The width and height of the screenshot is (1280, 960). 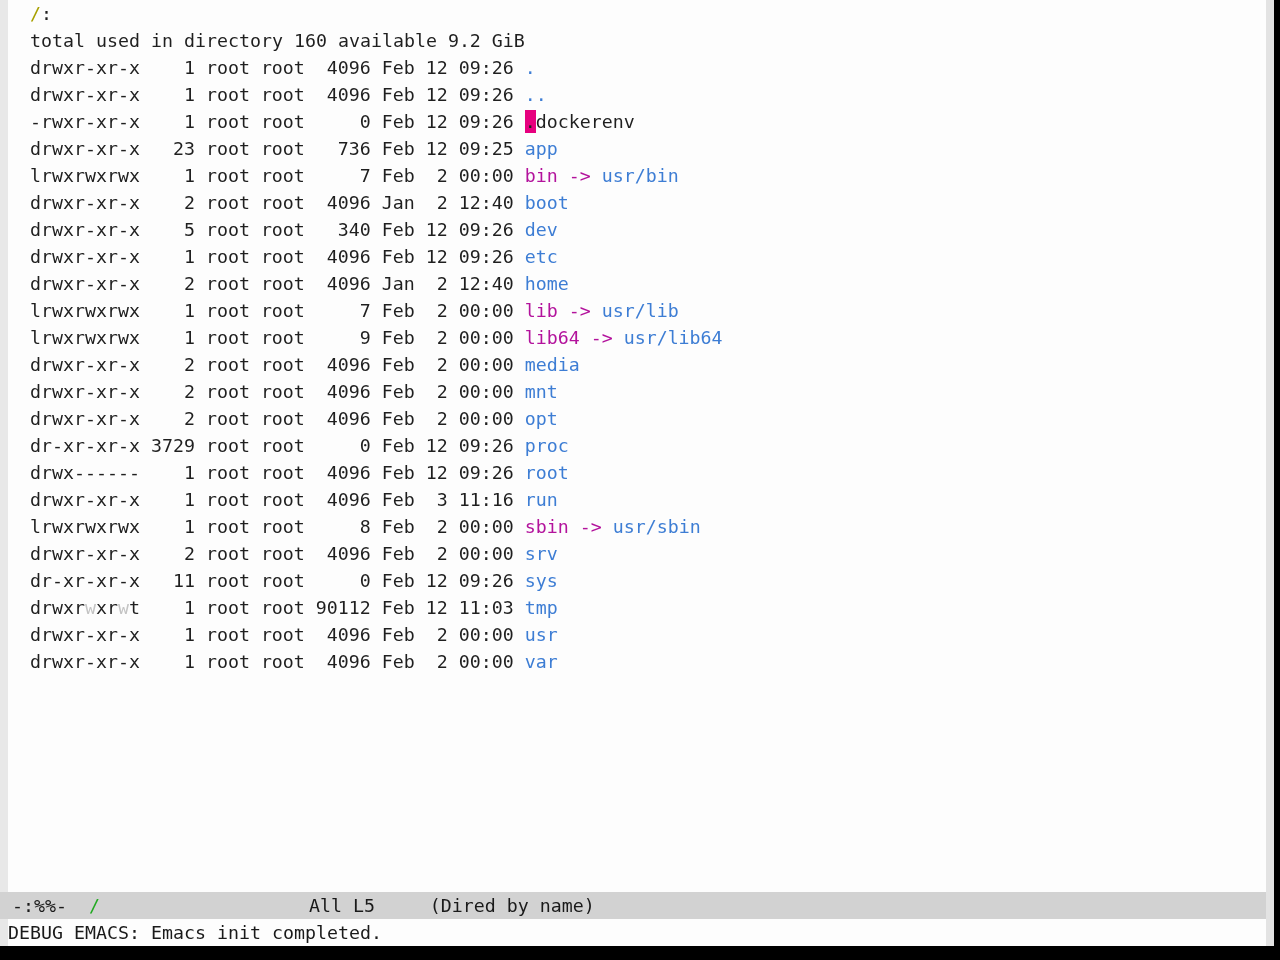 What do you see at coordinates (4, 932) in the screenshot?
I see `left-fringe` at bounding box center [4, 932].